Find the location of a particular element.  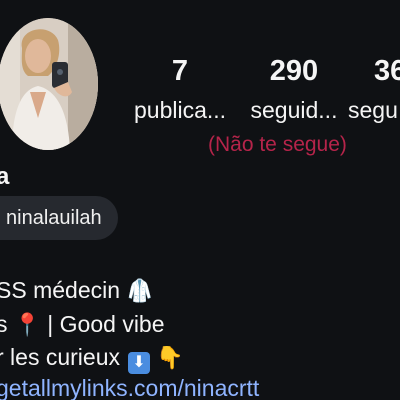

bio-link: getallmylinks.com/ninacrtt is located at coordinates (129, 387).